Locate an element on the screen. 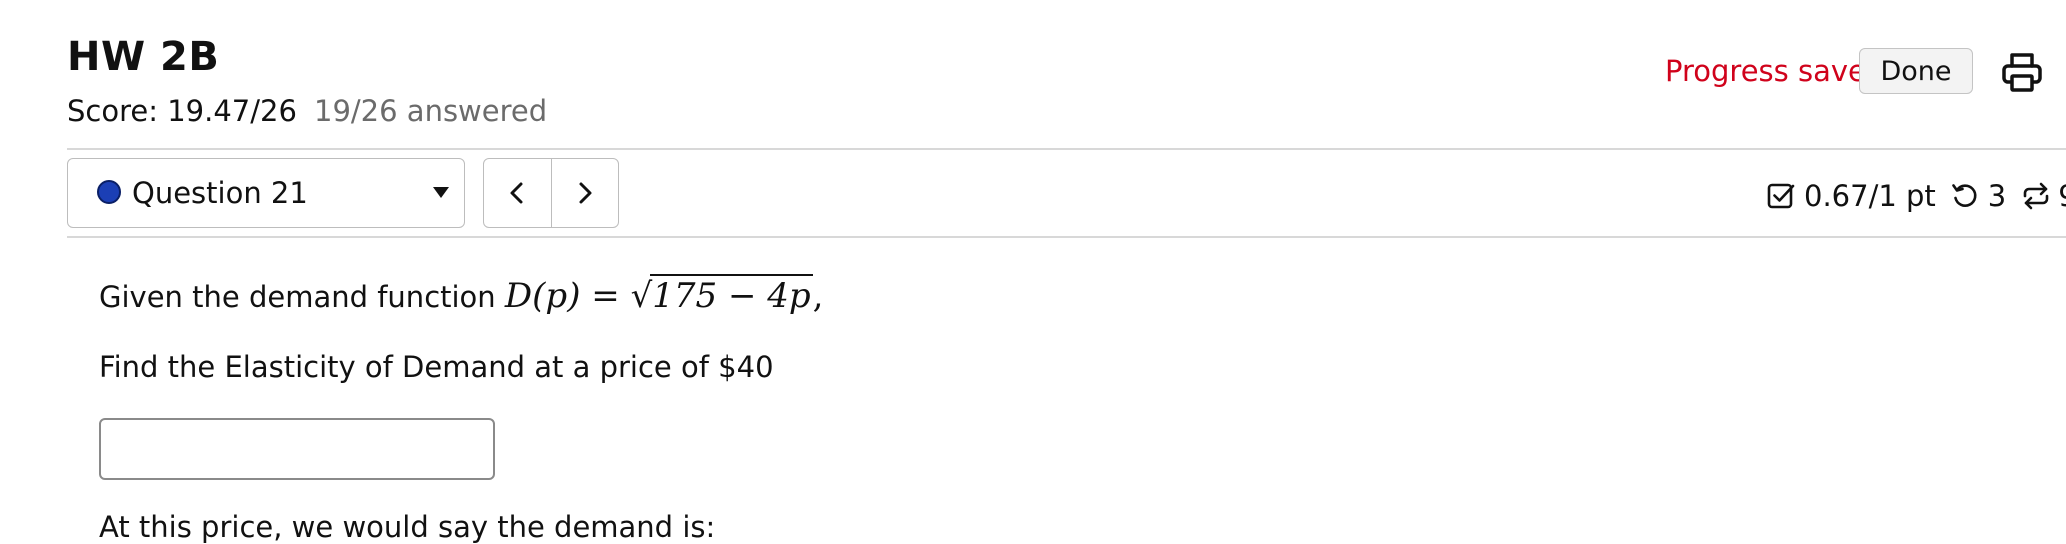 This screenshot has width=2066, height=544. header-divider is located at coordinates (1066, 149).